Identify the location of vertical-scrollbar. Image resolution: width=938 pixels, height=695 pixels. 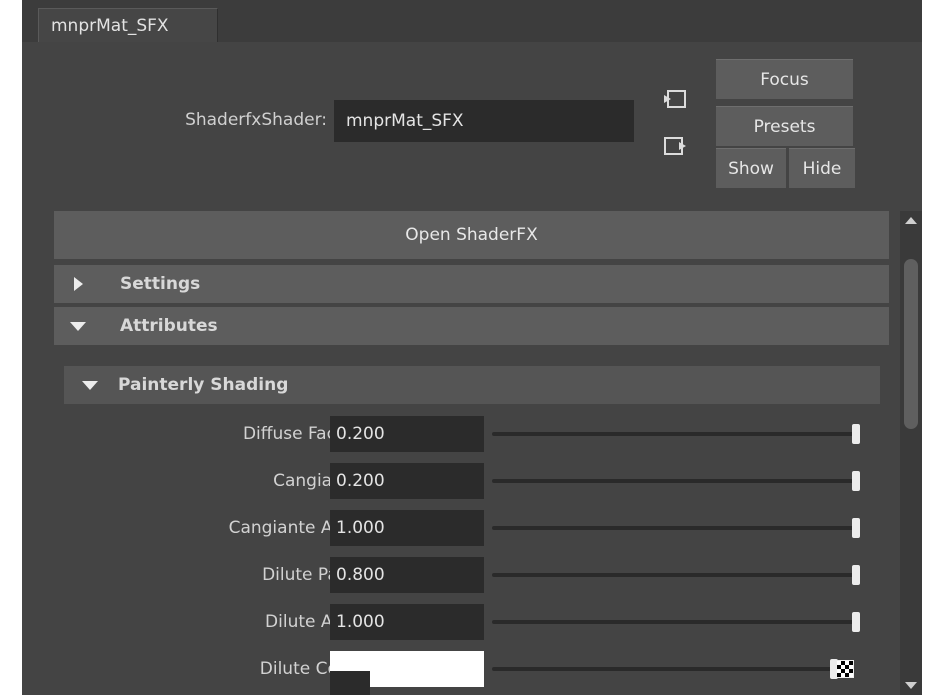
(911, 453).